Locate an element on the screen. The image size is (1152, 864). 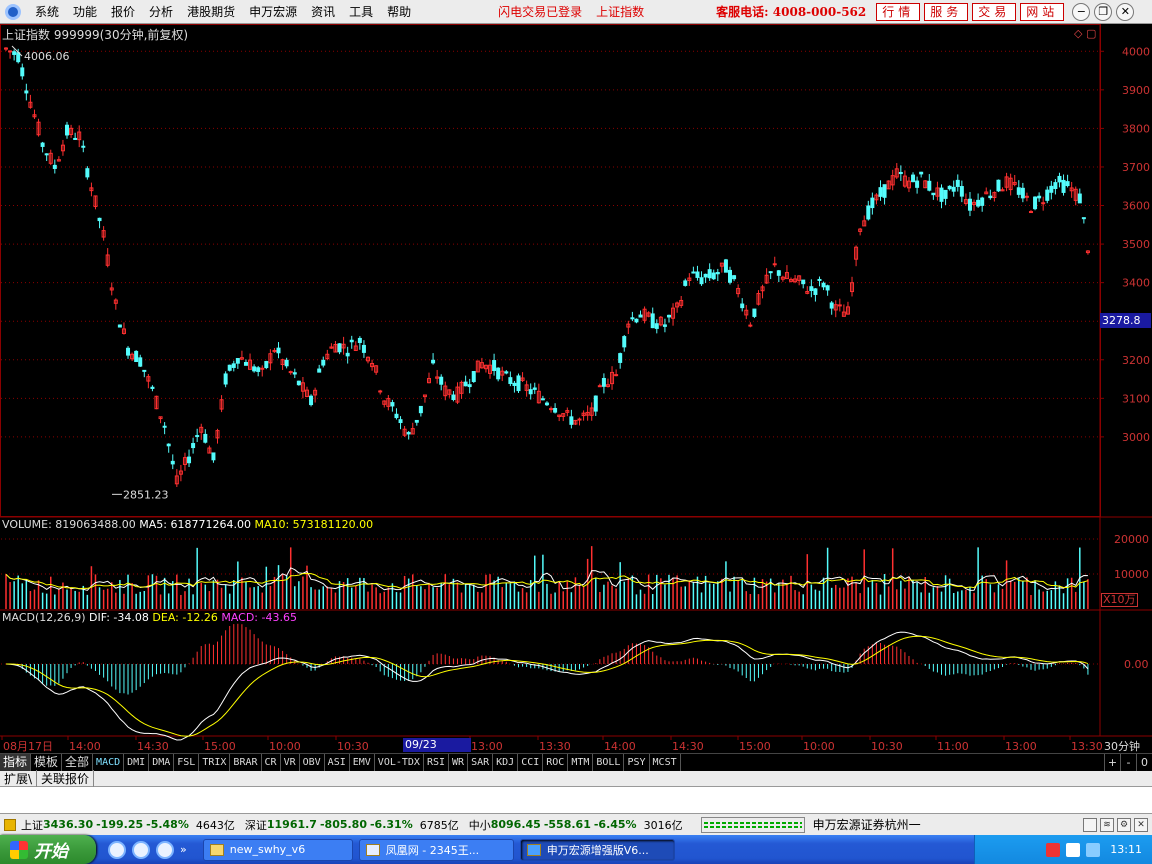
tab-obv: OBV is located at coordinates (312, 762).